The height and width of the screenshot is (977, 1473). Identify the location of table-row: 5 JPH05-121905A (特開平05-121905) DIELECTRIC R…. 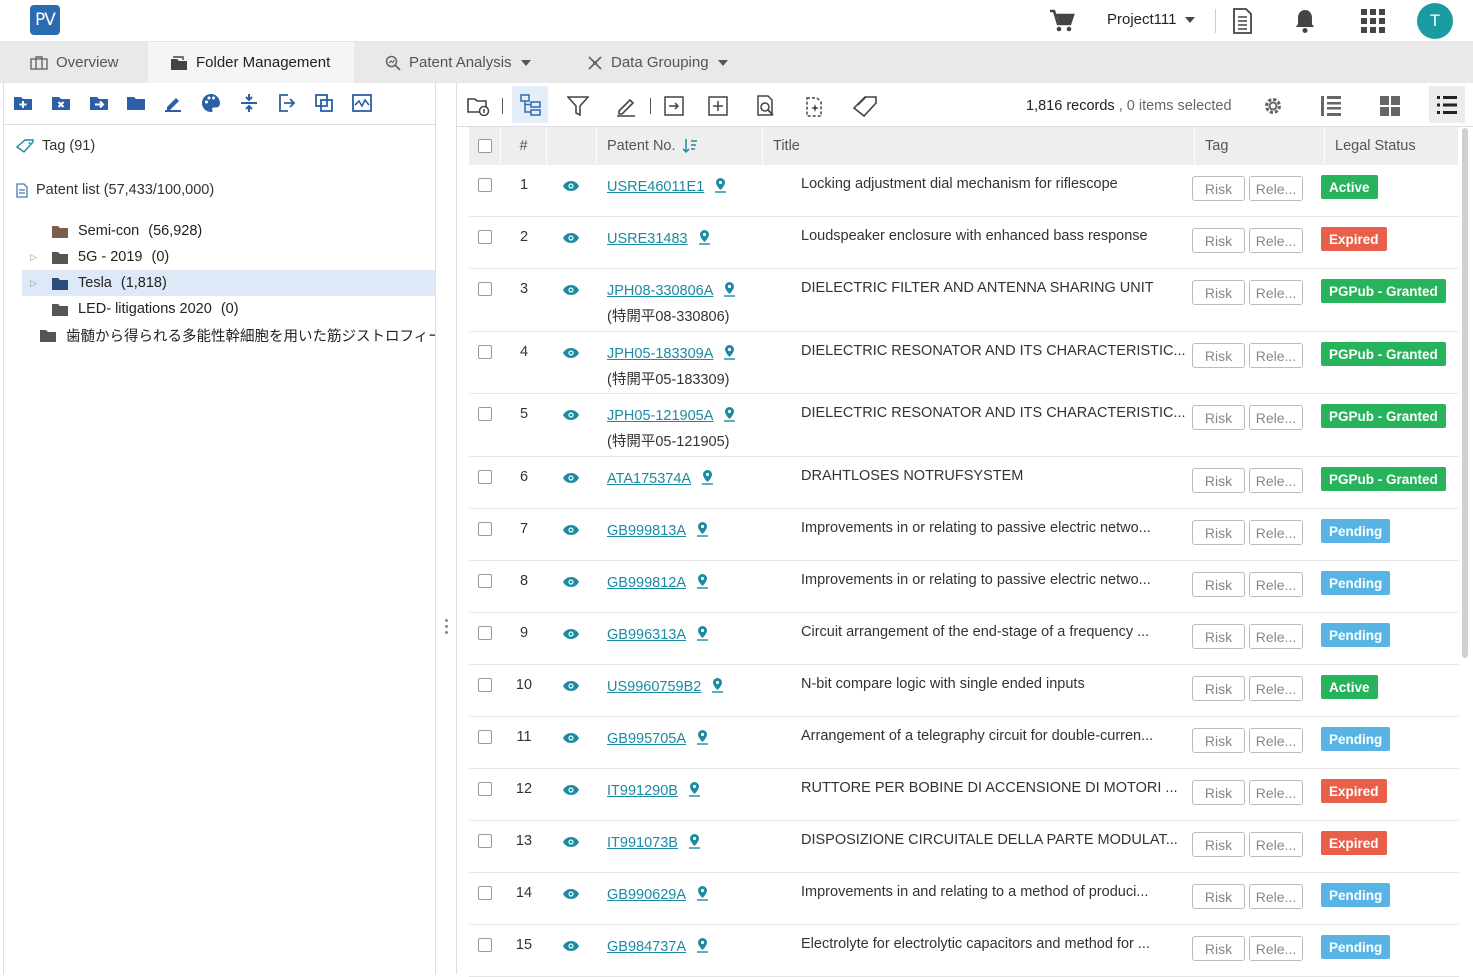
(964, 425).